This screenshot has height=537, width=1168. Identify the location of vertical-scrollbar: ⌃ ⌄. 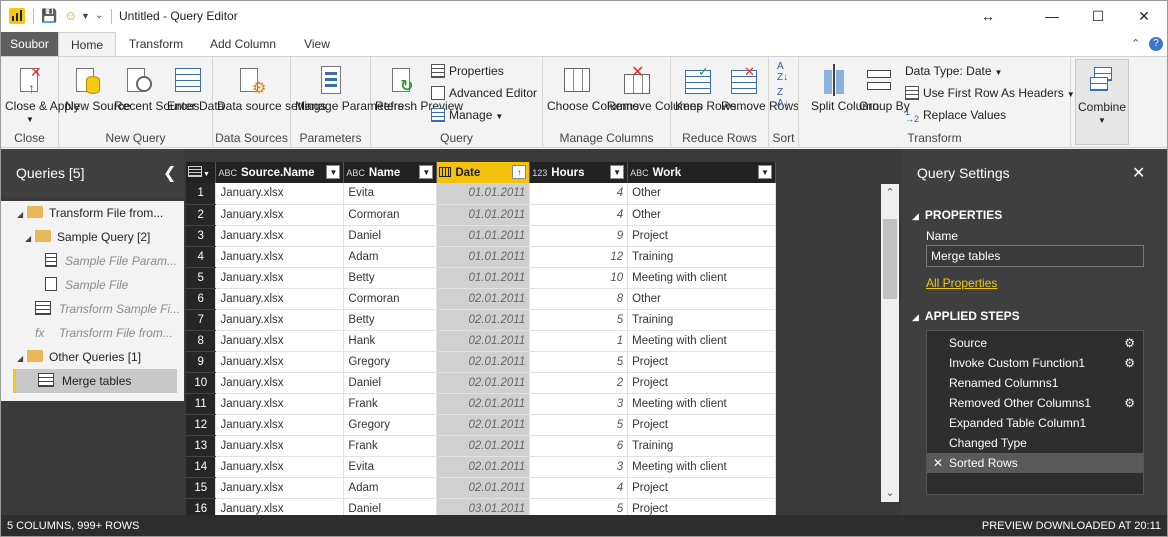
(890, 343).